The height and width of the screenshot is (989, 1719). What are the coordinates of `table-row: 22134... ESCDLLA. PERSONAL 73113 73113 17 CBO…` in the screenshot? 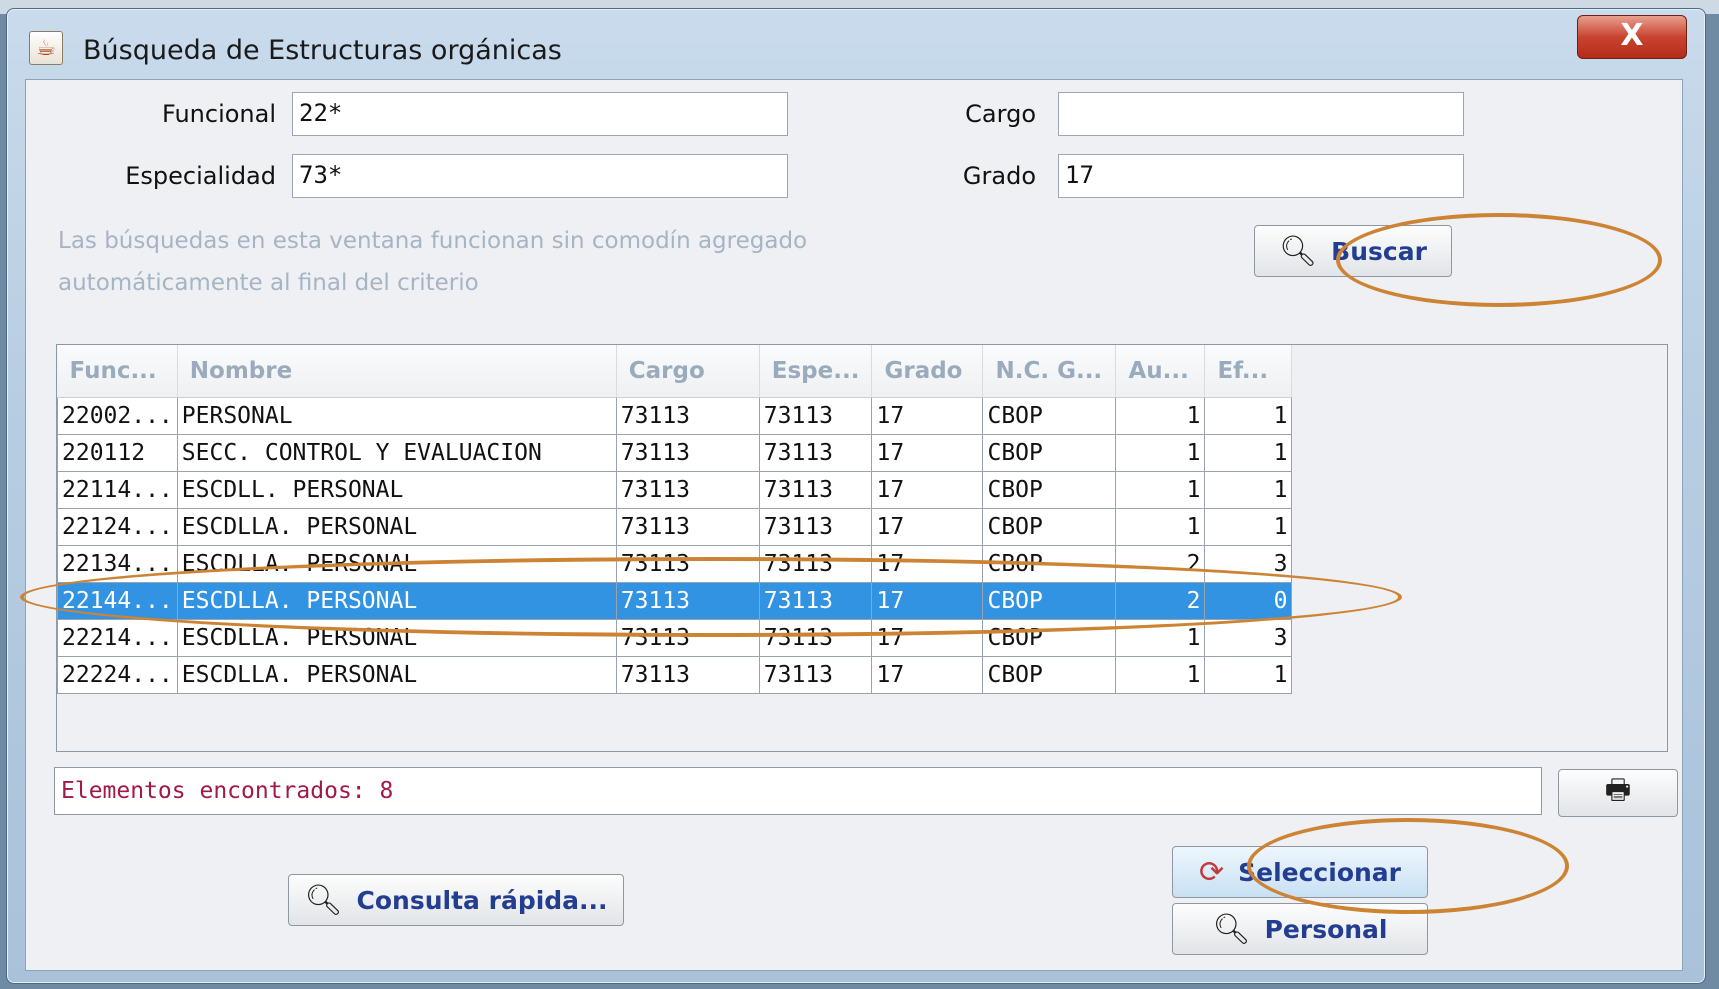 It's located at (675, 564).